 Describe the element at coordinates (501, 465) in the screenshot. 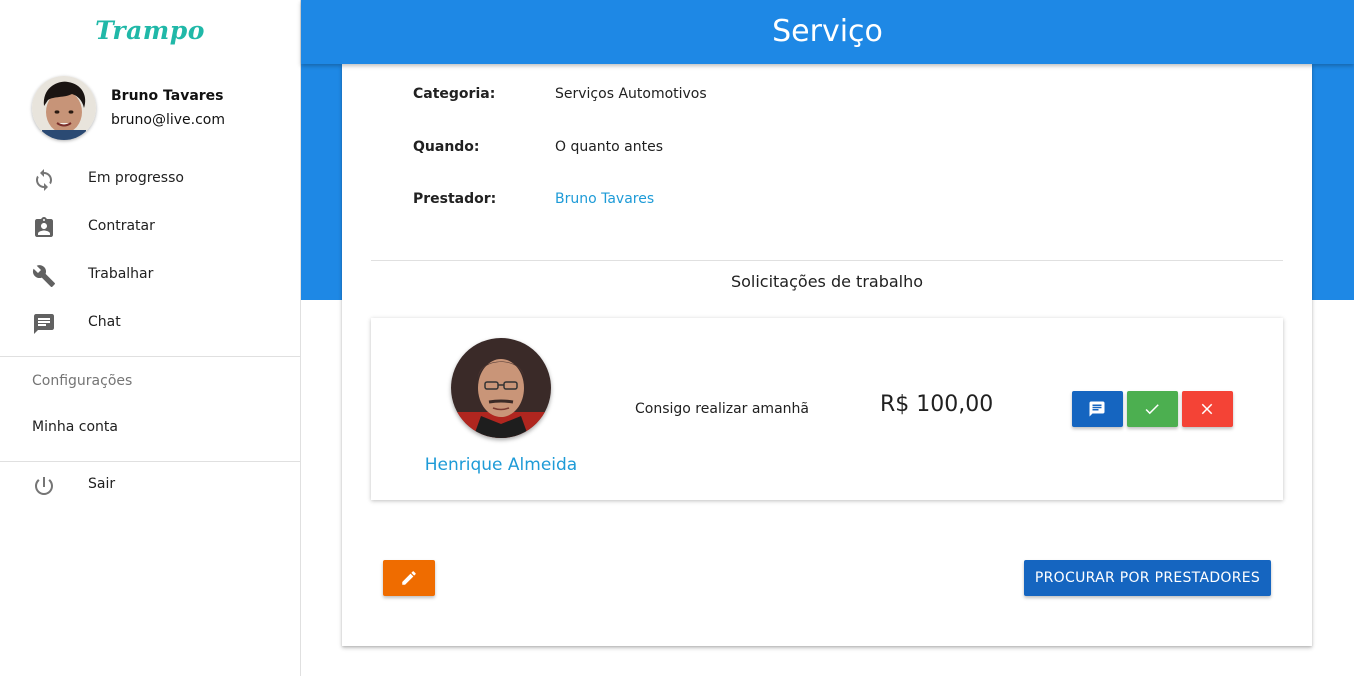

I see `requester-name-link: Henrique Almeida` at that location.